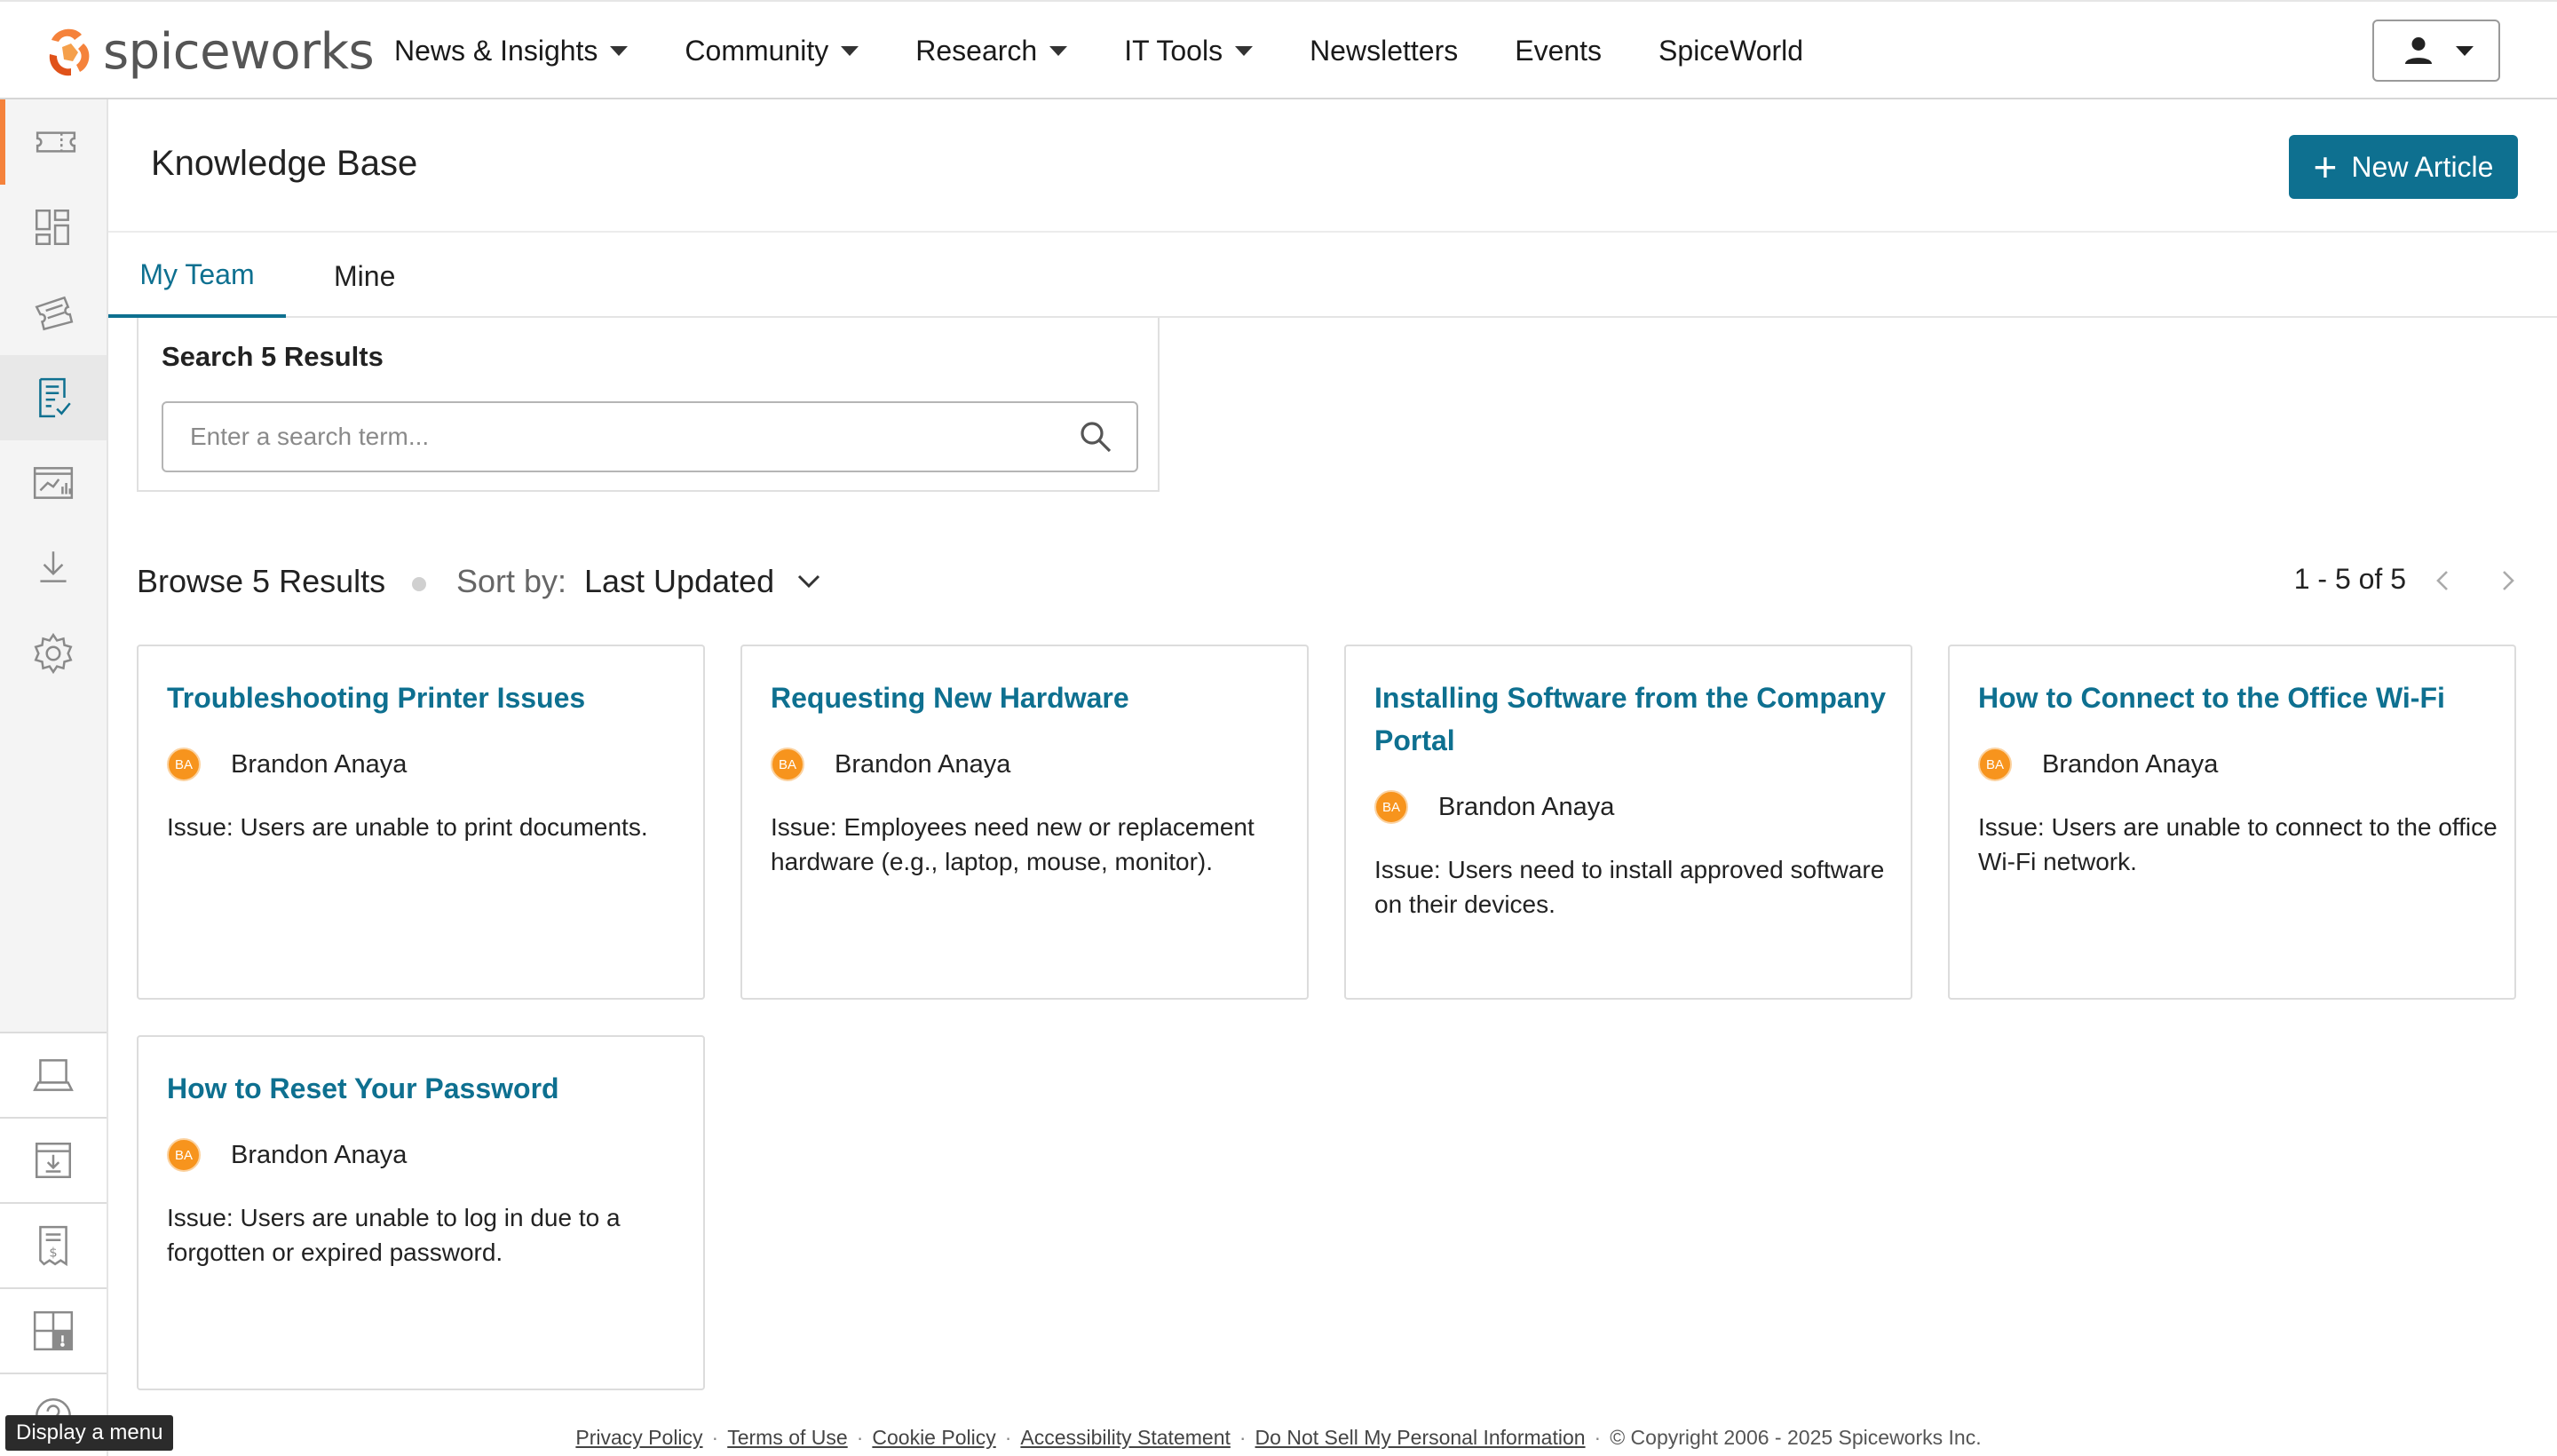  I want to click on sort-dropdown: Last Updated, so click(704, 581).